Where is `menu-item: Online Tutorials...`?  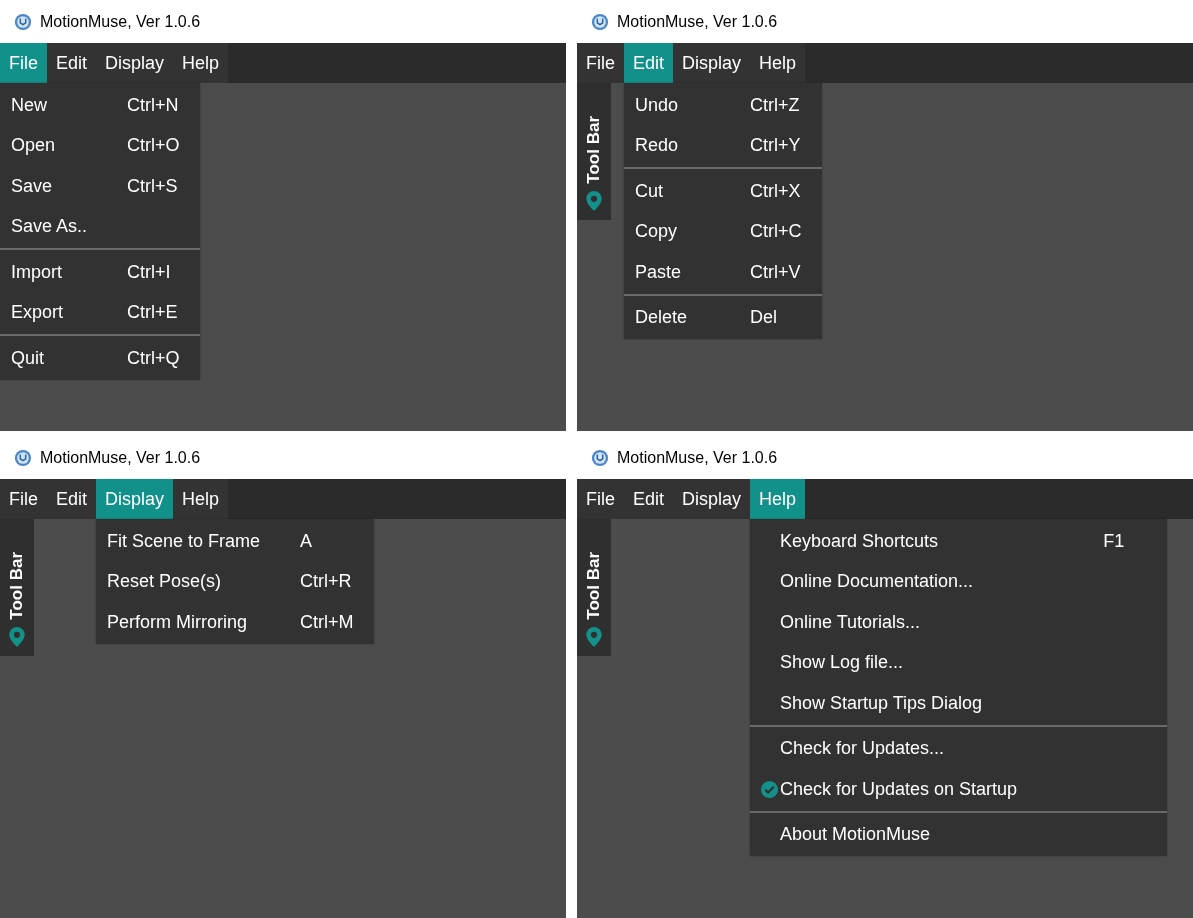 menu-item: Online Tutorials... is located at coordinates (959, 622).